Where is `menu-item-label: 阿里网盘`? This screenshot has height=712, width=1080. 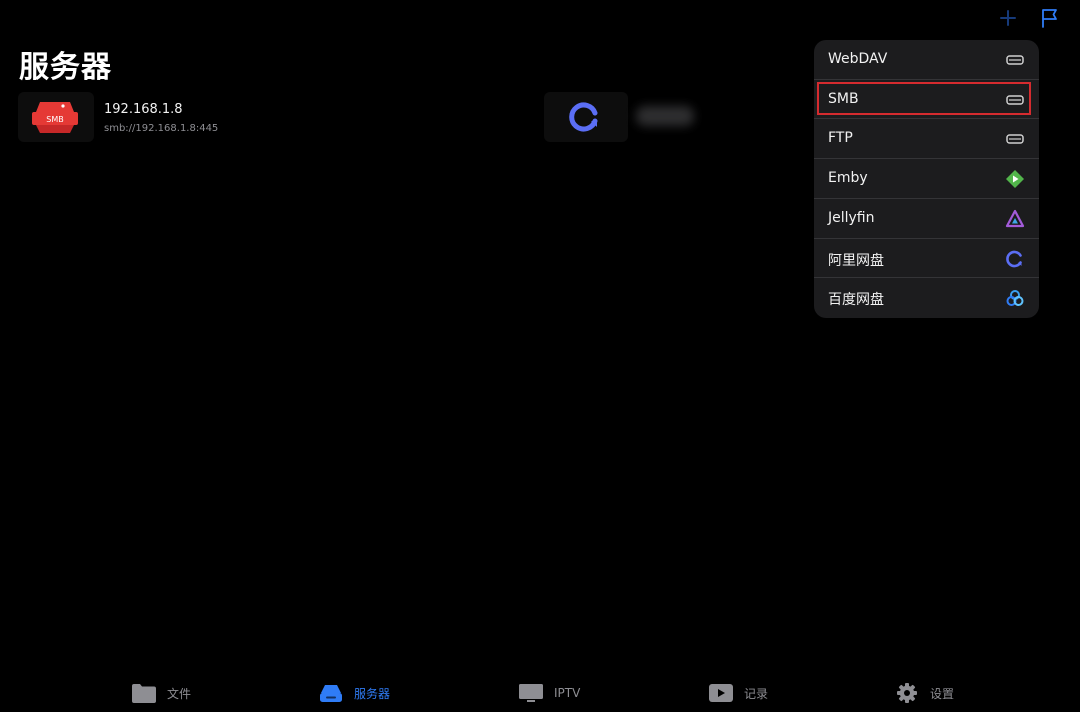 menu-item-label: 阿里网盘 is located at coordinates (856, 260).